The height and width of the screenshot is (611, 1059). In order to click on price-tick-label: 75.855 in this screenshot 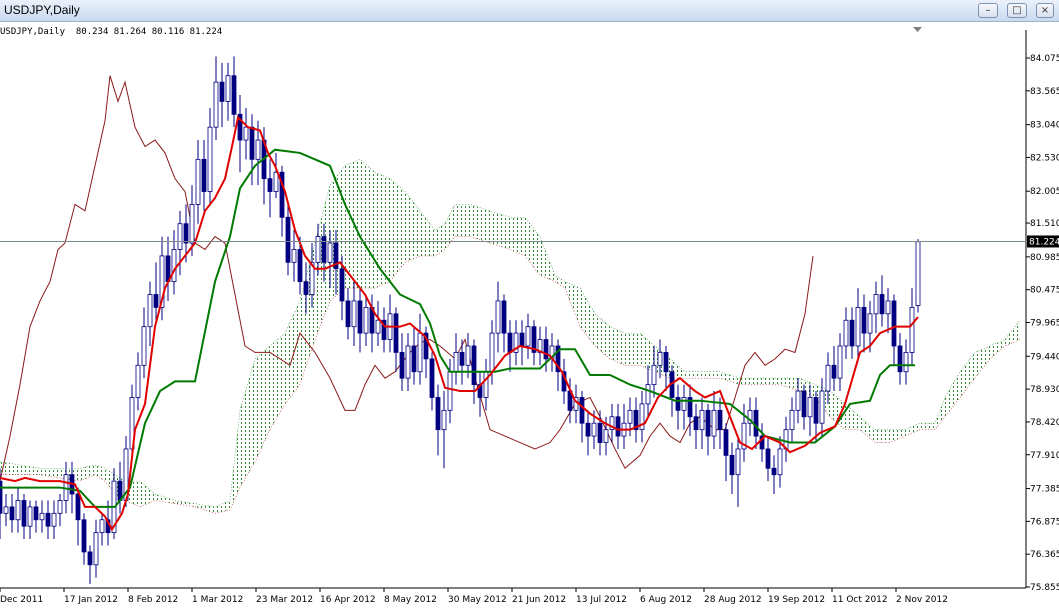, I will do `click(1044, 588)`.